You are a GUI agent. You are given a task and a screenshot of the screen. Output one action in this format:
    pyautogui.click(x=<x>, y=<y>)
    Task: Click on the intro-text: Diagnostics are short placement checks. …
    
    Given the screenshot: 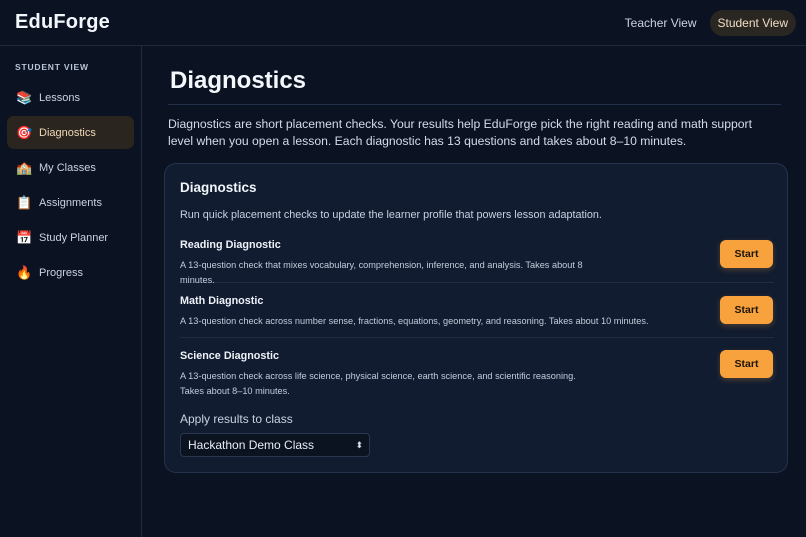 What is the action you would take?
    pyautogui.click(x=460, y=132)
    